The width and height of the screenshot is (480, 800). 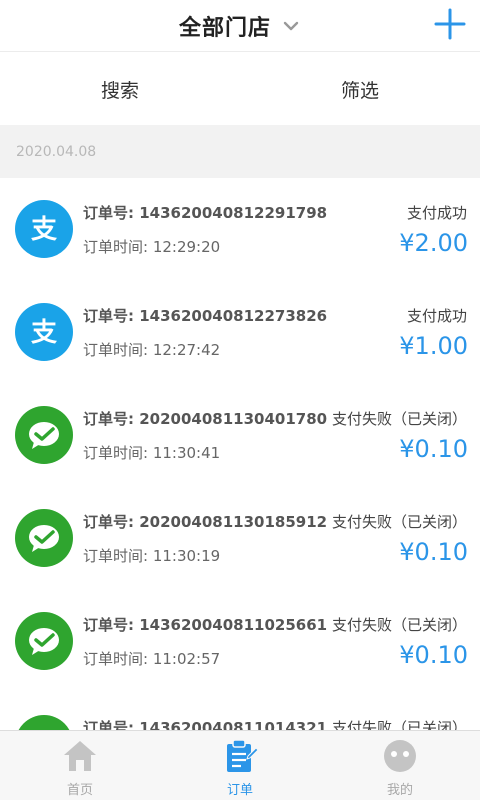 I want to click on date-section-header: 2020.04.08, so click(x=240, y=151).